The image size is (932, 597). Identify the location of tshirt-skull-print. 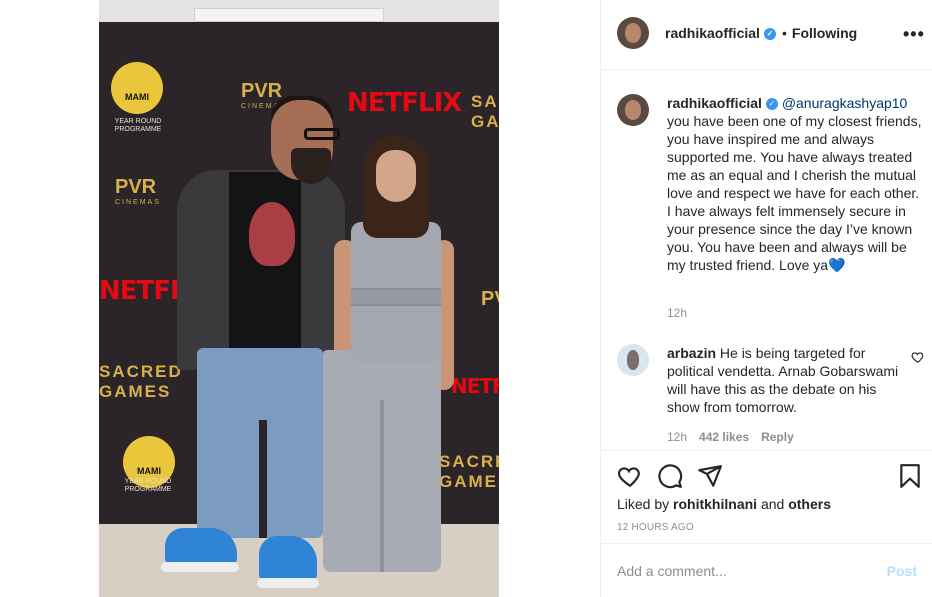
(272, 234).